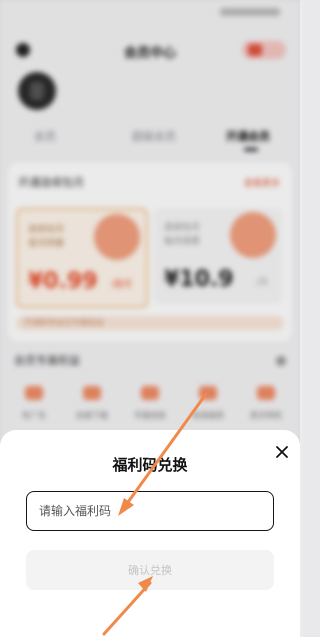  What do you see at coordinates (150, 465) in the screenshot?
I see `sheet-title: 福利码兑换` at bounding box center [150, 465].